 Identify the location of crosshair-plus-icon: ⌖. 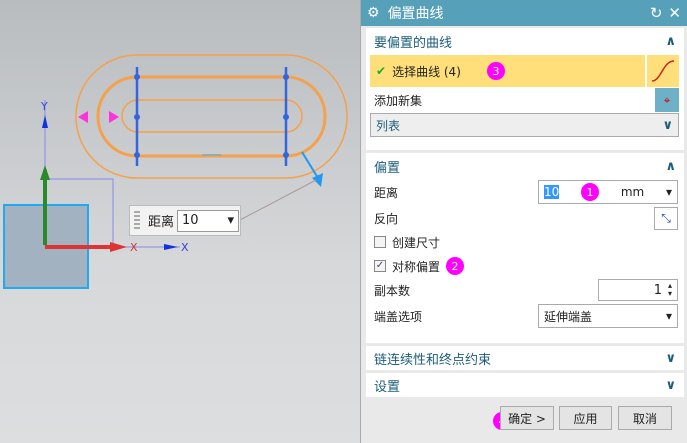
(667, 99).